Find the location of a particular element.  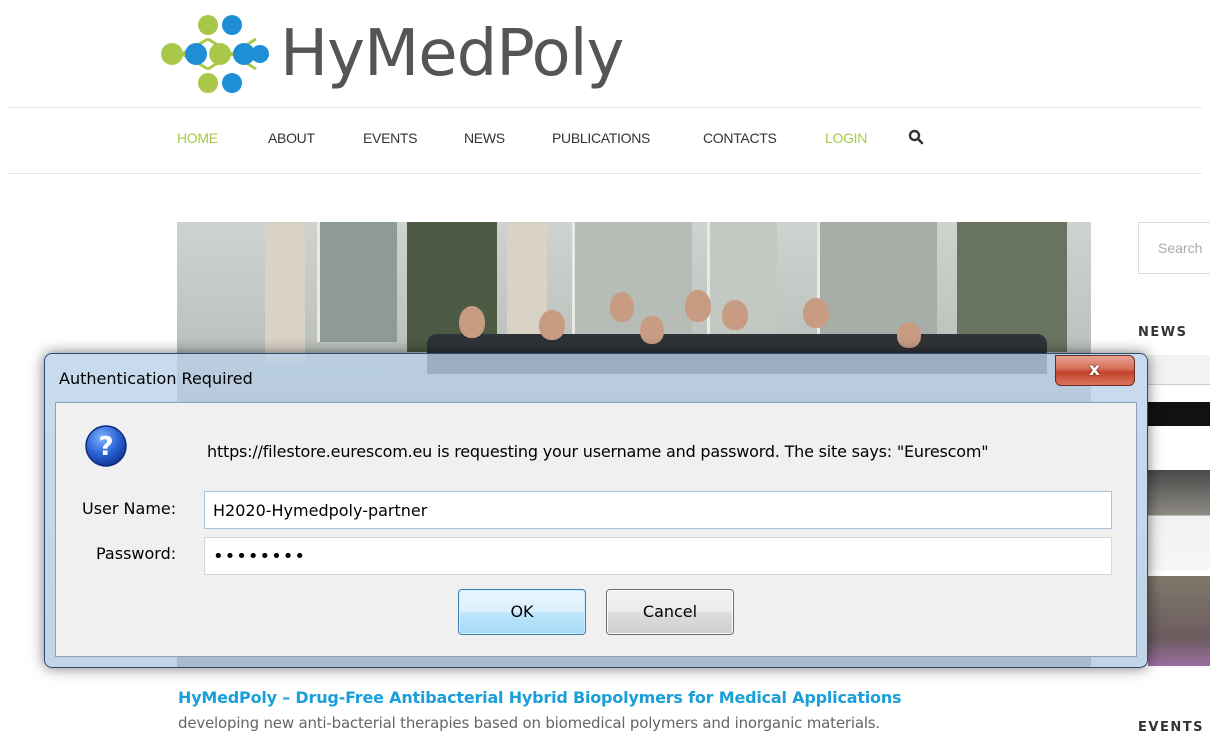

username-field is located at coordinates (658, 510).